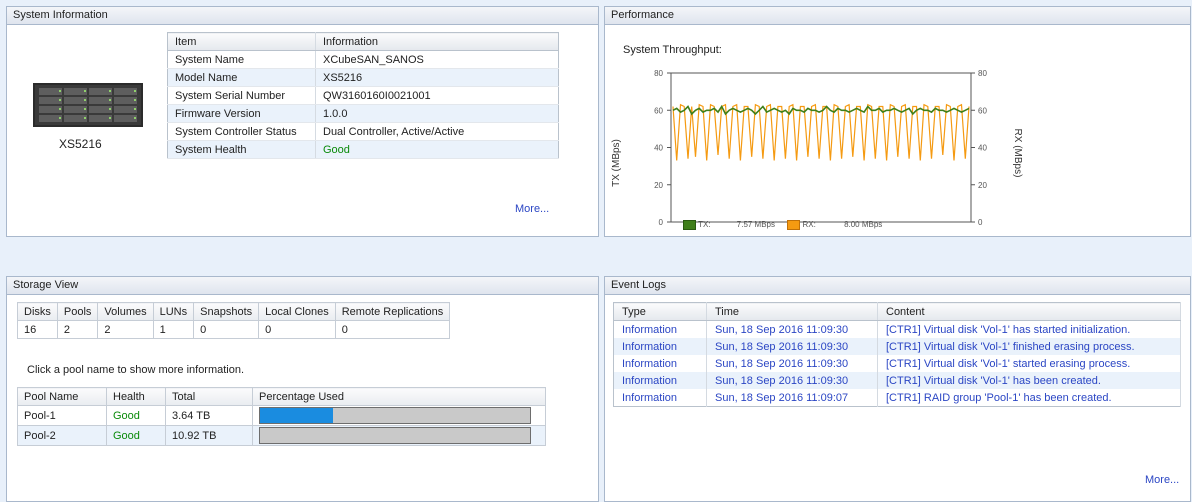 Image resolution: width=1192 pixels, height=502 pixels. What do you see at coordinates (658, 185) in the screenshot?
I see `y-tick-label-left: 20` at bounding box center [658, 185].